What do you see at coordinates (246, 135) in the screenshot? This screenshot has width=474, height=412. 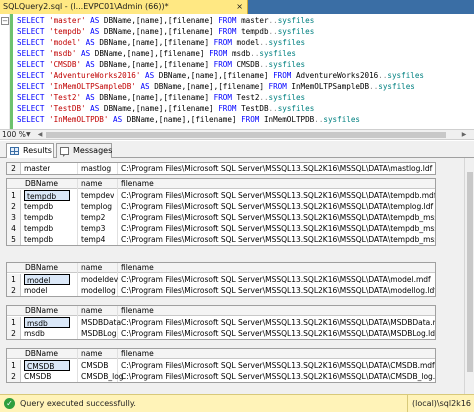 I see `horizontal-scrollbar-thumb` at bounding box center [246, 135].